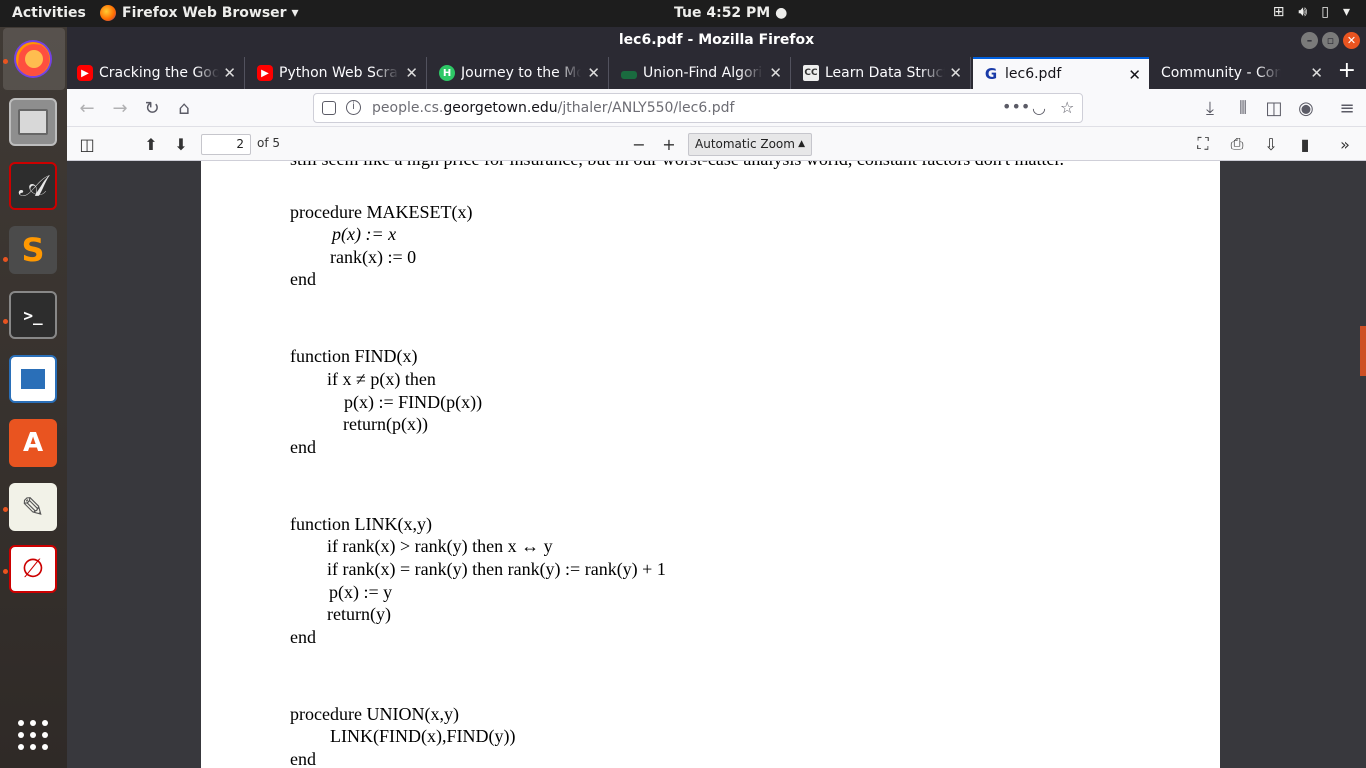 This screenshot has height=768, width=1366. Describe the element at coordinates (1305, 144) in the screenshot. I see `bookmark-button: ▮` at that location.